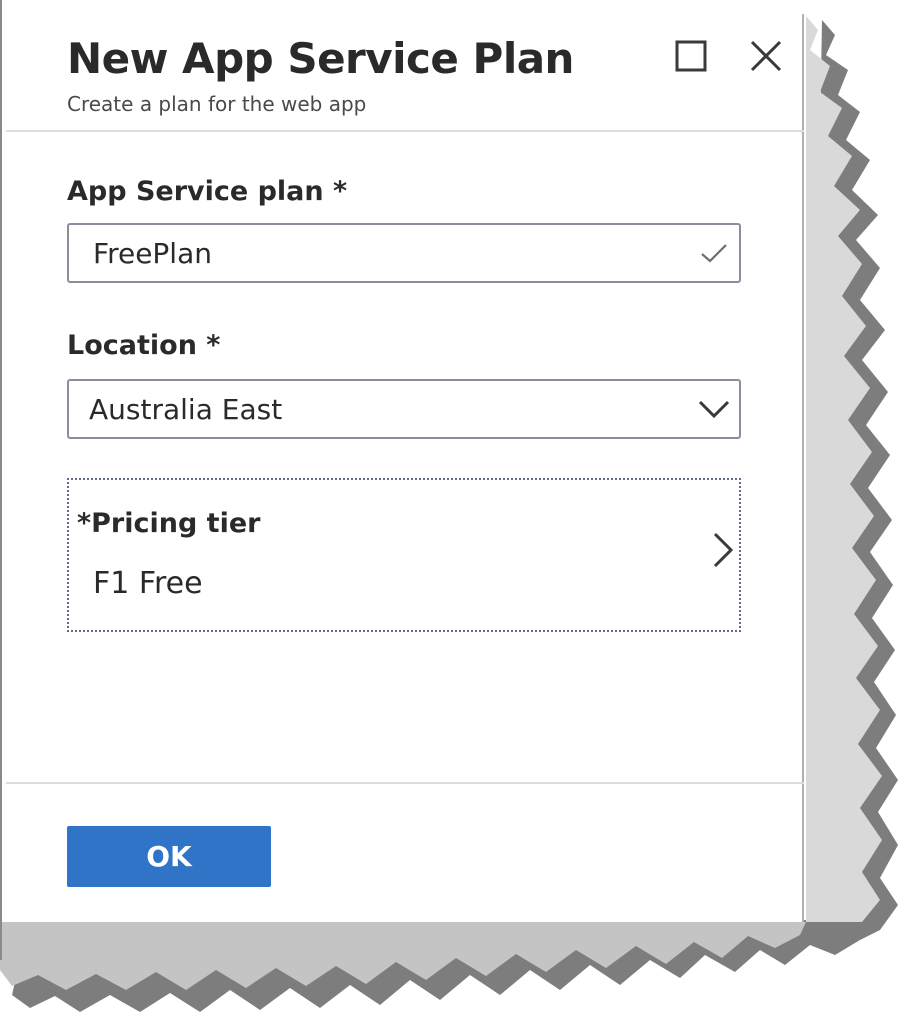 This screenshot has width=900, height=1023. What do you see at coordinates (169, 856) in the screenshot?
I see `ok-button: OK` at bounding box center [169, 856].